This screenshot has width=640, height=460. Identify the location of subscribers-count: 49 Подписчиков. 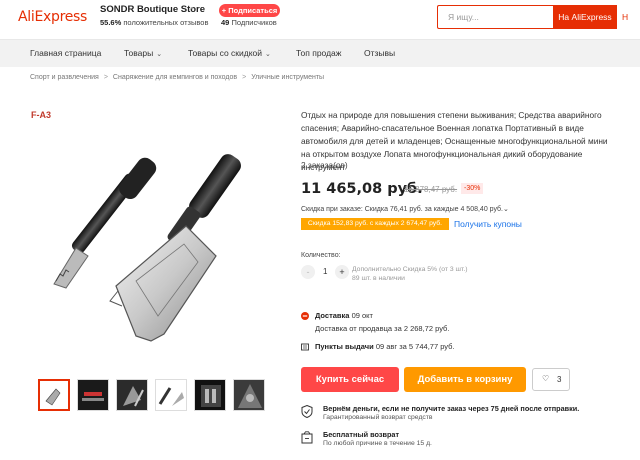
(249, 22).